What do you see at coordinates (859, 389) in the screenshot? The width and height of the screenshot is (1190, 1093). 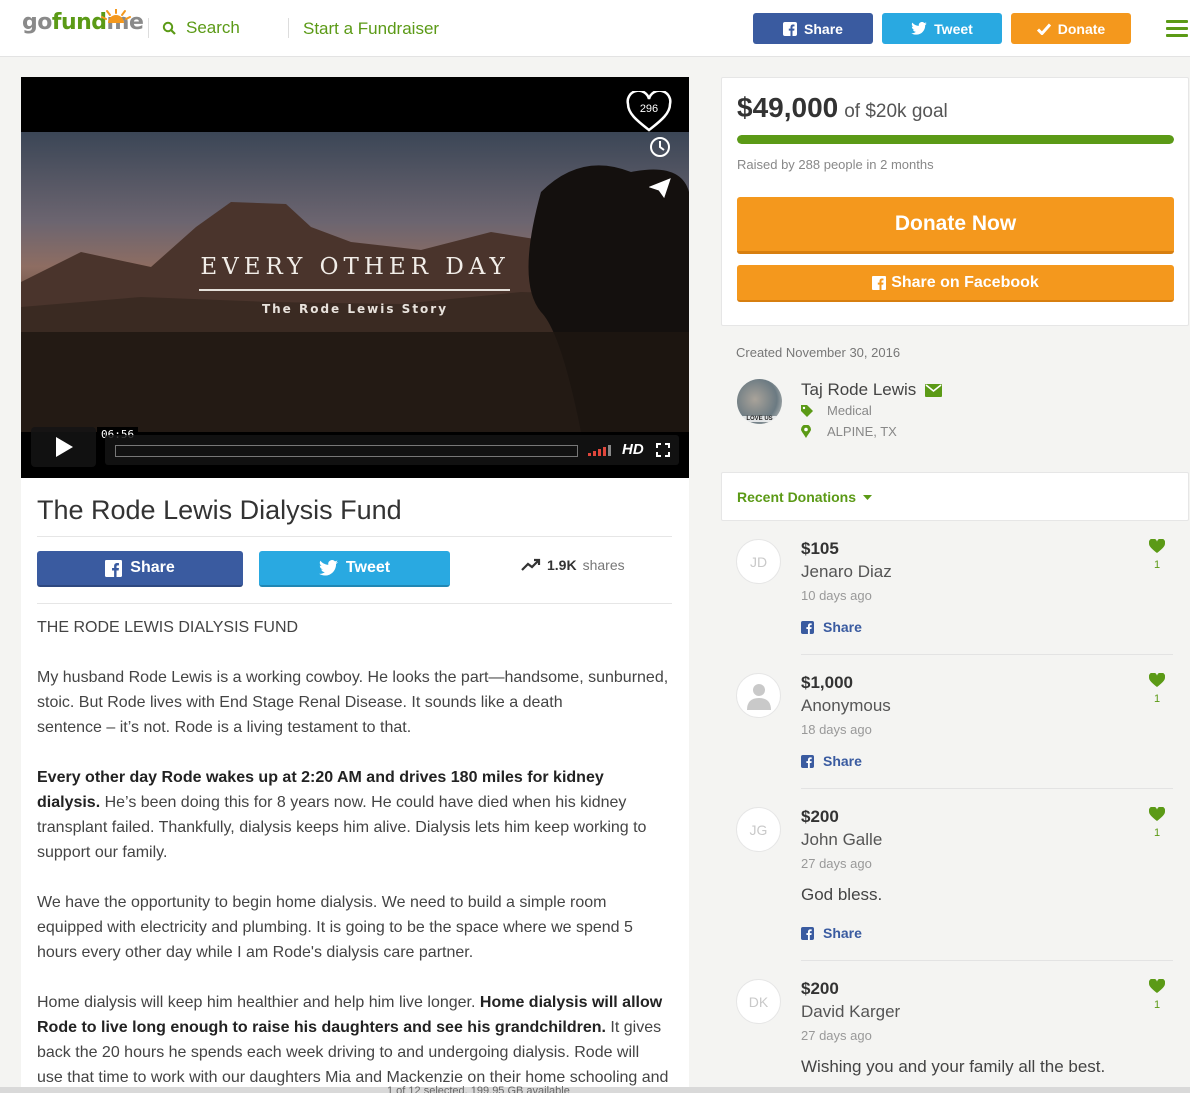 I see `organizer-name-text: Taj Rode Lewis` at bounding box center [859, 389].